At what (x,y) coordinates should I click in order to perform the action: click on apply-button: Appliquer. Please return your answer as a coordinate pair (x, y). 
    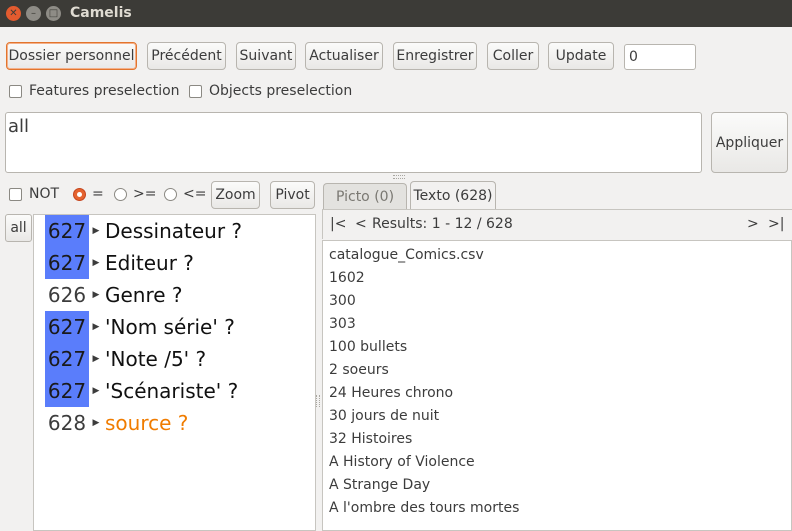
    Looking at the image, I should click on (749, 142).